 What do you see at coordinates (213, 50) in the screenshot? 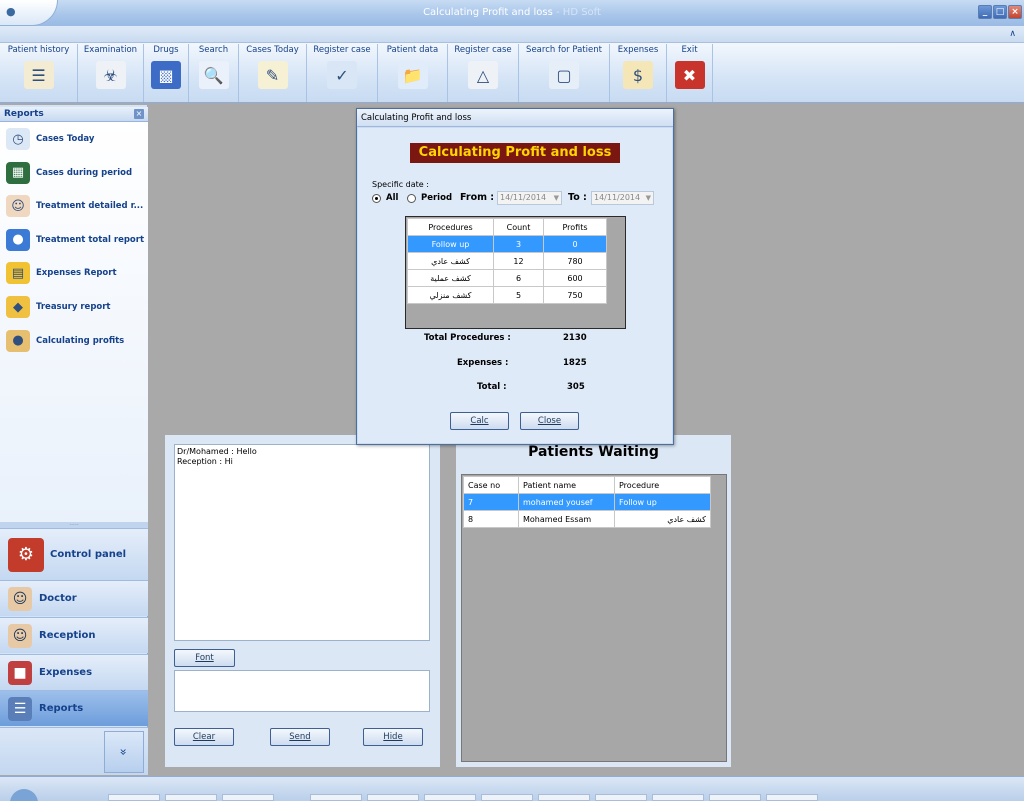
I see `ribbon-group-label: Search` at bounding box center [213, 50].